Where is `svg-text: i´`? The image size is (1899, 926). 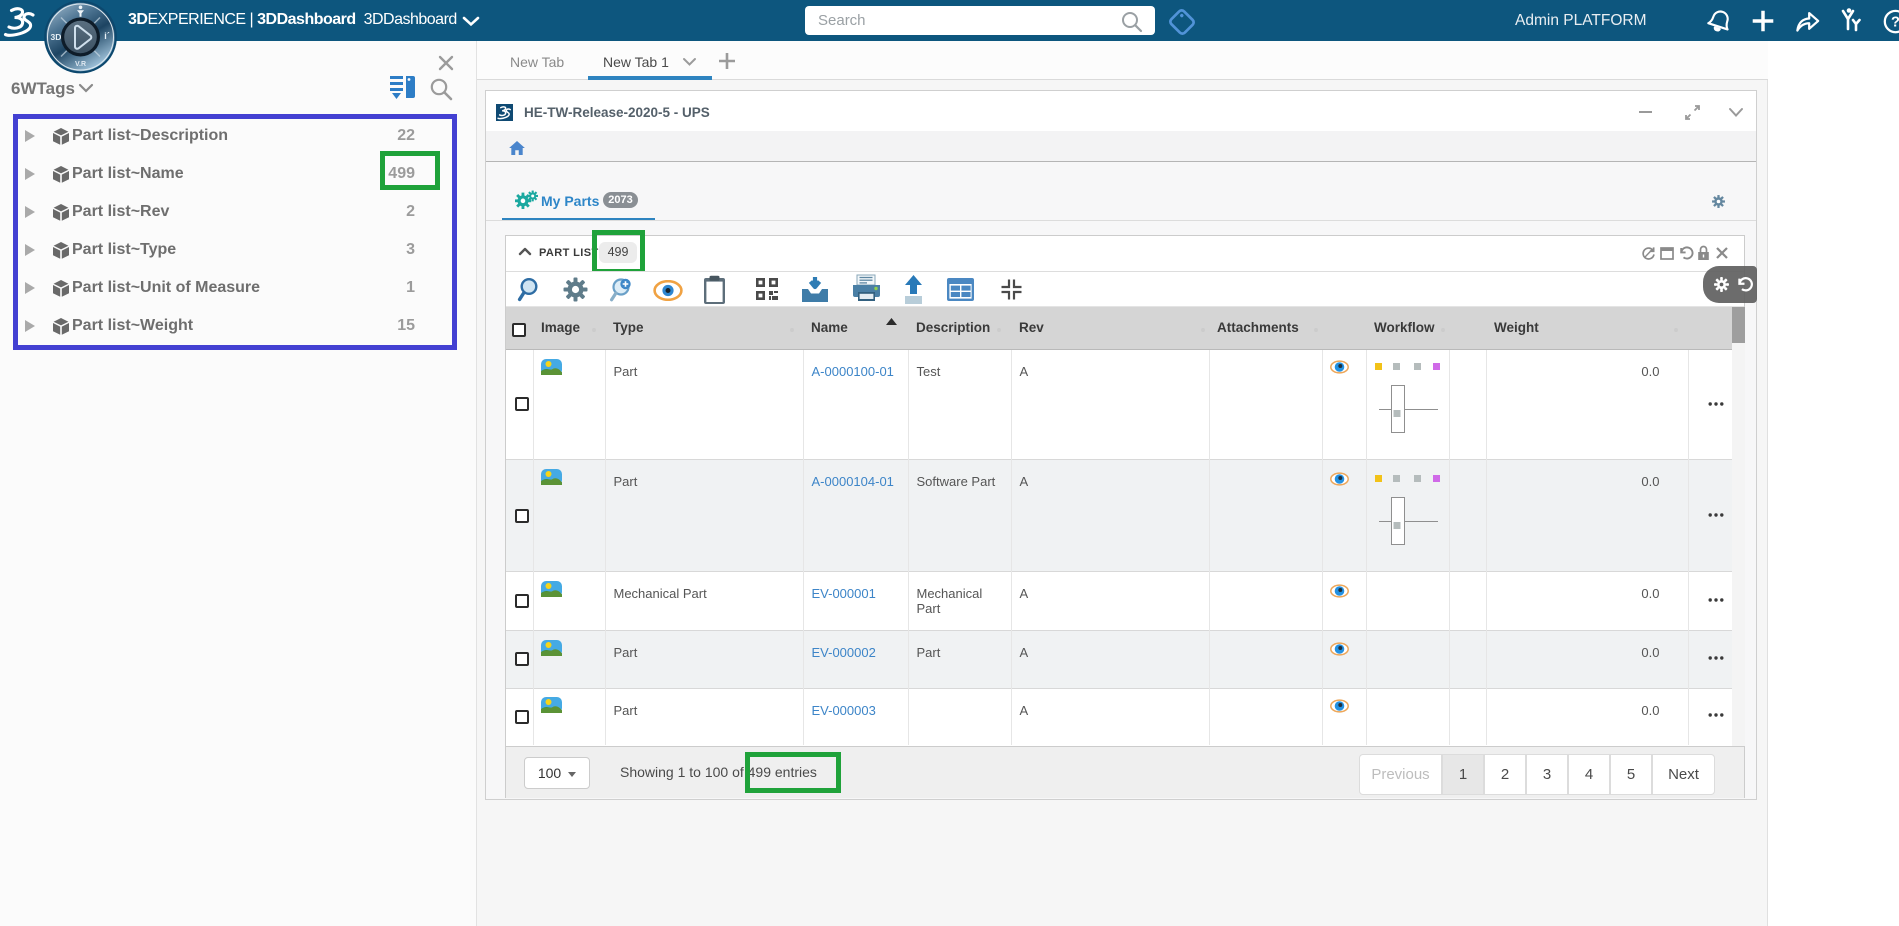 svg-text: i´ is located at coordinates (107, 36).